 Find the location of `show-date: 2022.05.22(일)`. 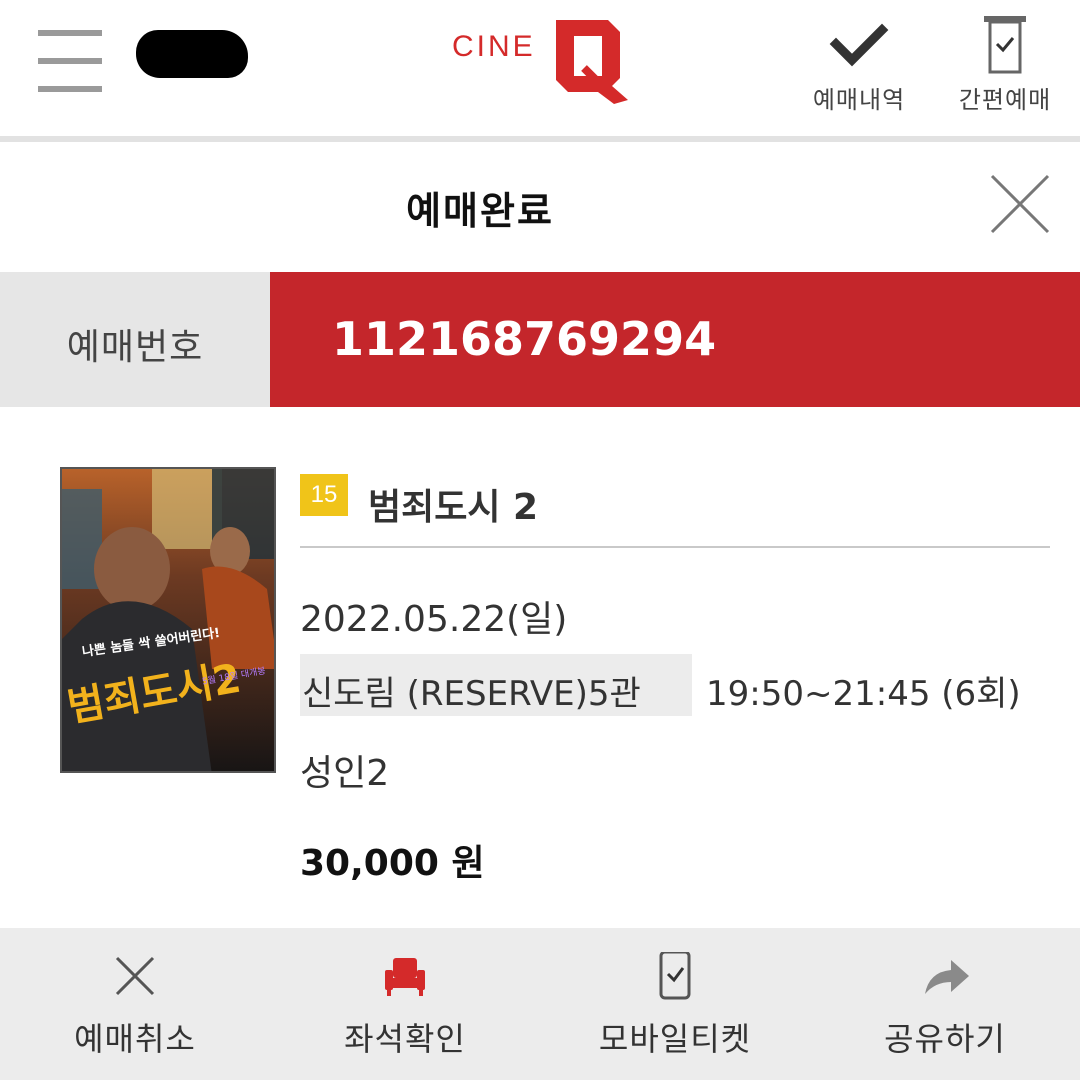

show-date: 2022.05.22(일) is located at coordinates (434, 619).